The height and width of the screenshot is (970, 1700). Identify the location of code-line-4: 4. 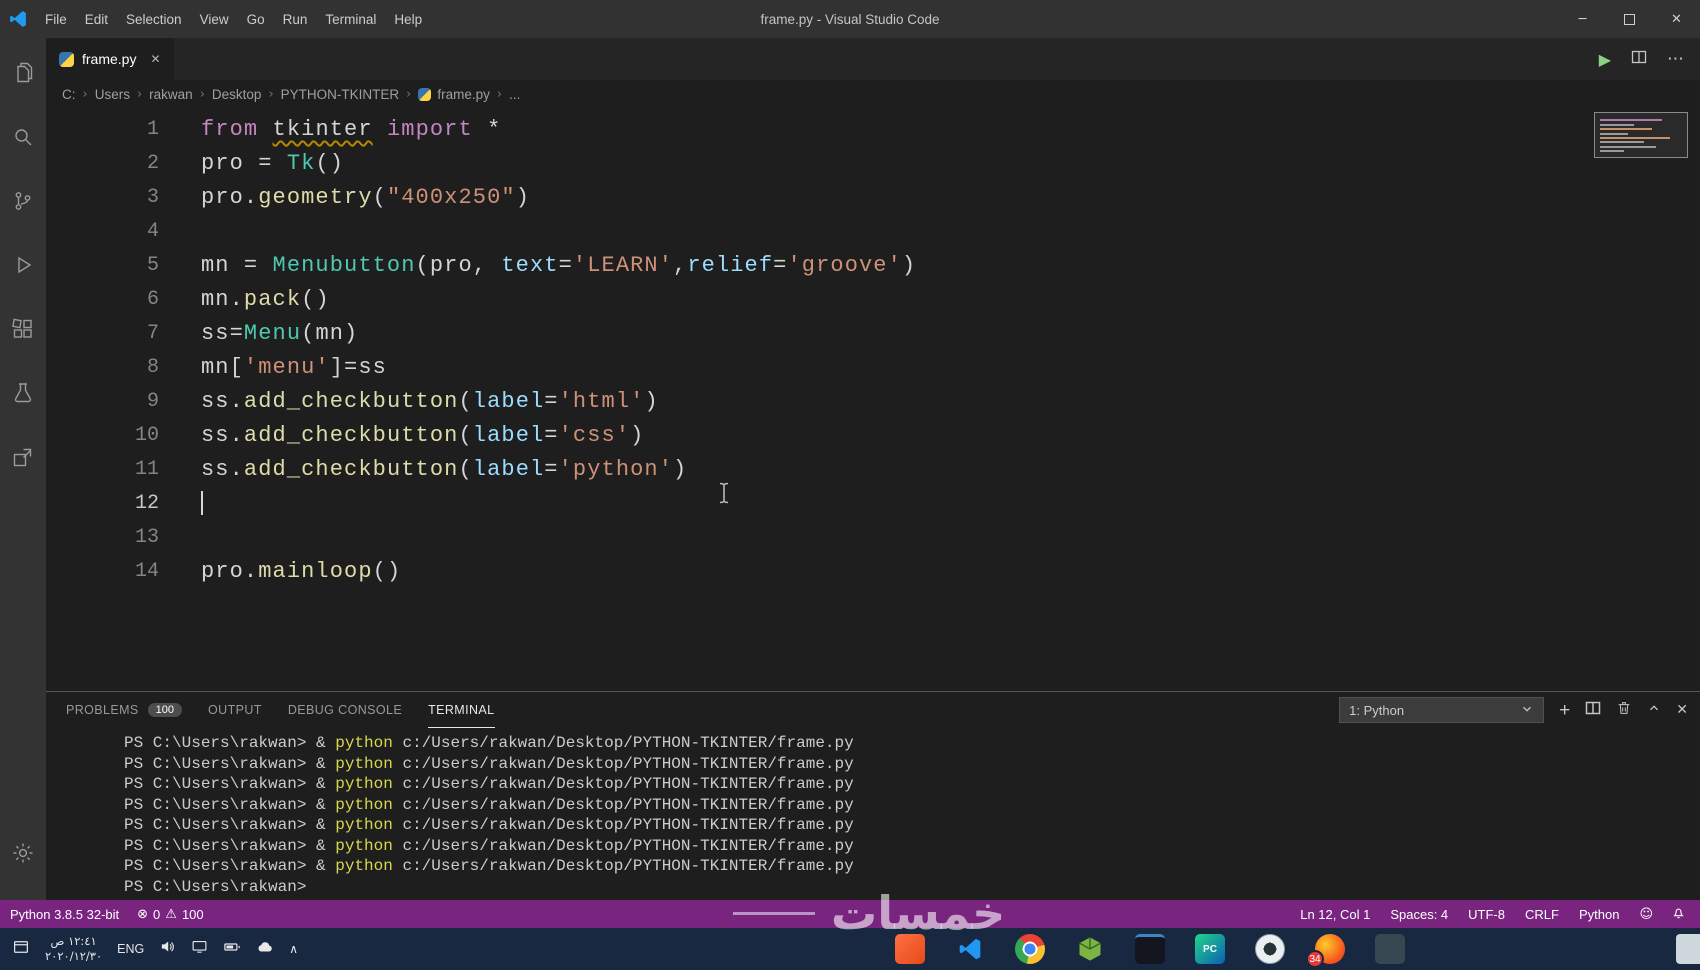
(873, 232).